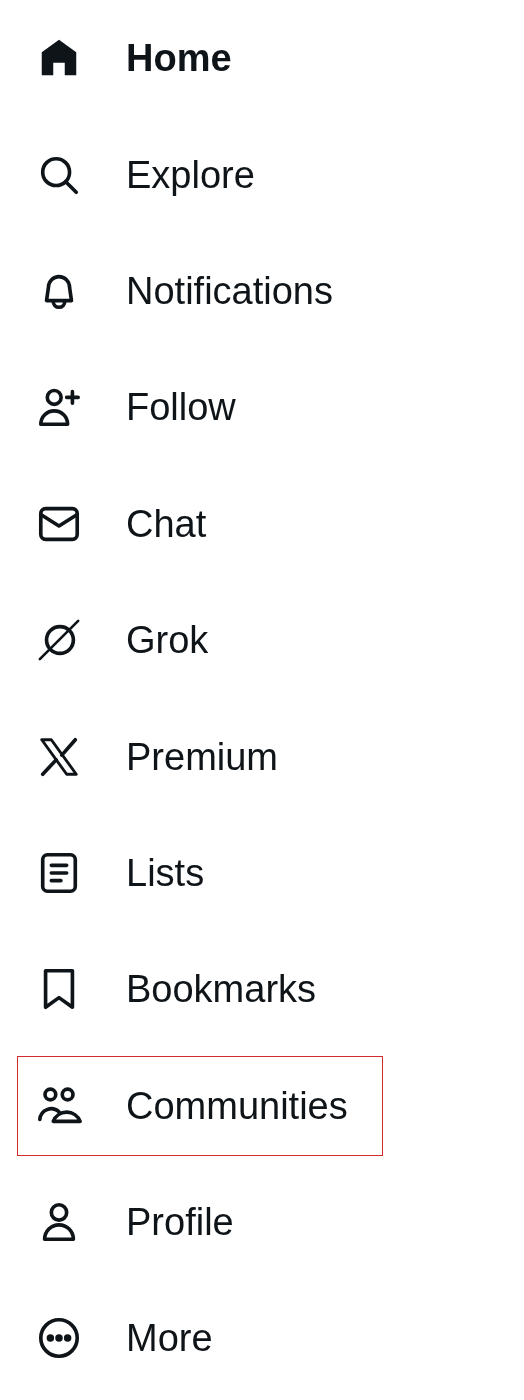  Describe the element at coordinates (132, 1338) in the screenshot. I see `nav-item: More` at that location.